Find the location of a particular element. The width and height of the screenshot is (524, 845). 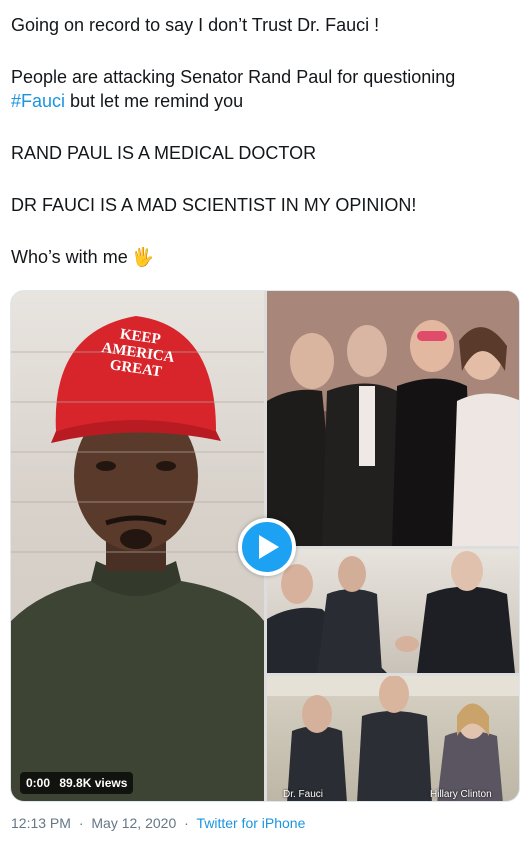

caption-fauci: Dr. Fauci is located at coordinates (303, 794).